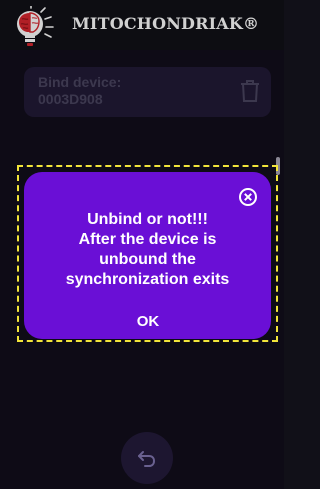 This screenshot has height=489, width=320. I want to click on dialog-message-line: After the device is, so click(147, 239).